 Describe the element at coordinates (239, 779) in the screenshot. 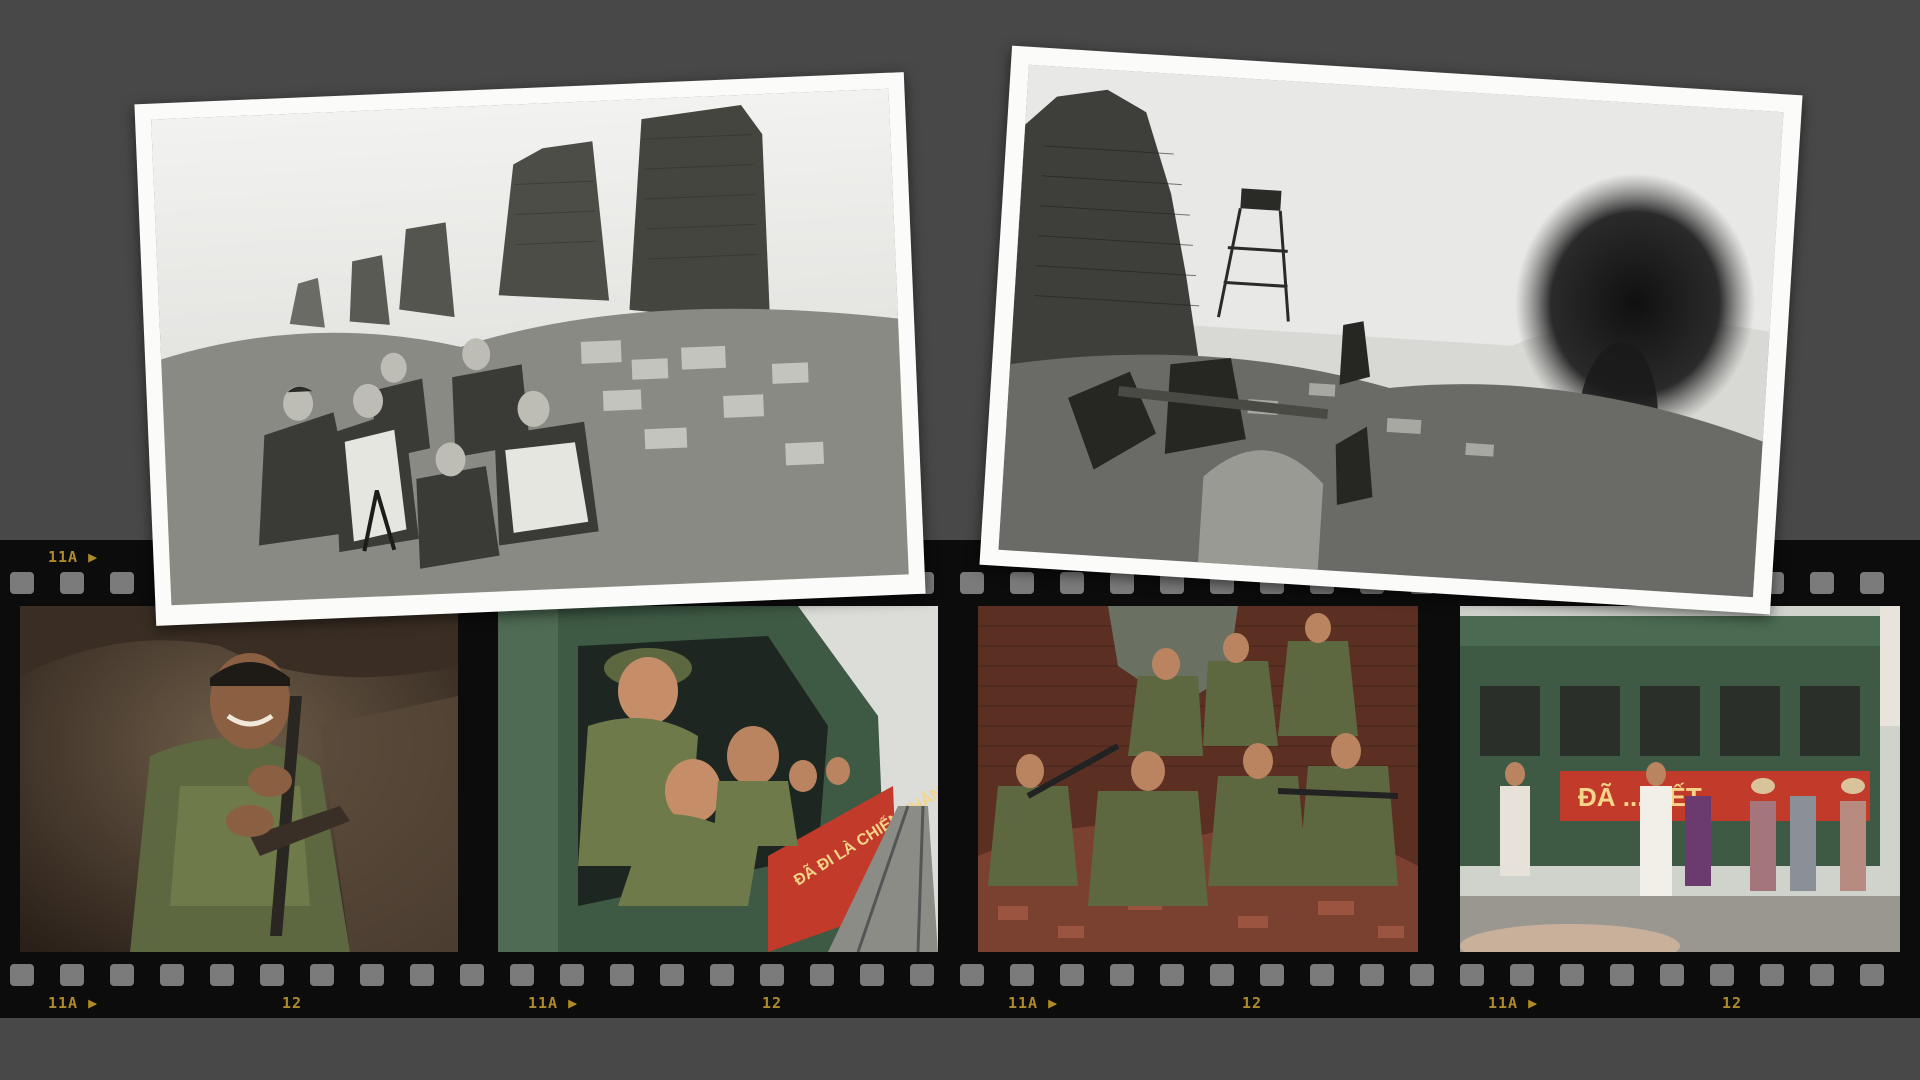

I see `film-frame-laughing-soldier` at that location.